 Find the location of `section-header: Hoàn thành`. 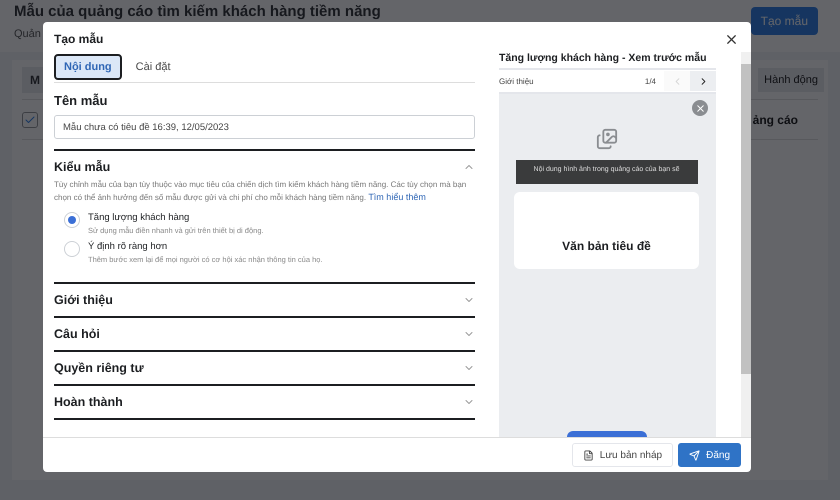

section-header: Hoàn thành is located at coordinates (264, 402).